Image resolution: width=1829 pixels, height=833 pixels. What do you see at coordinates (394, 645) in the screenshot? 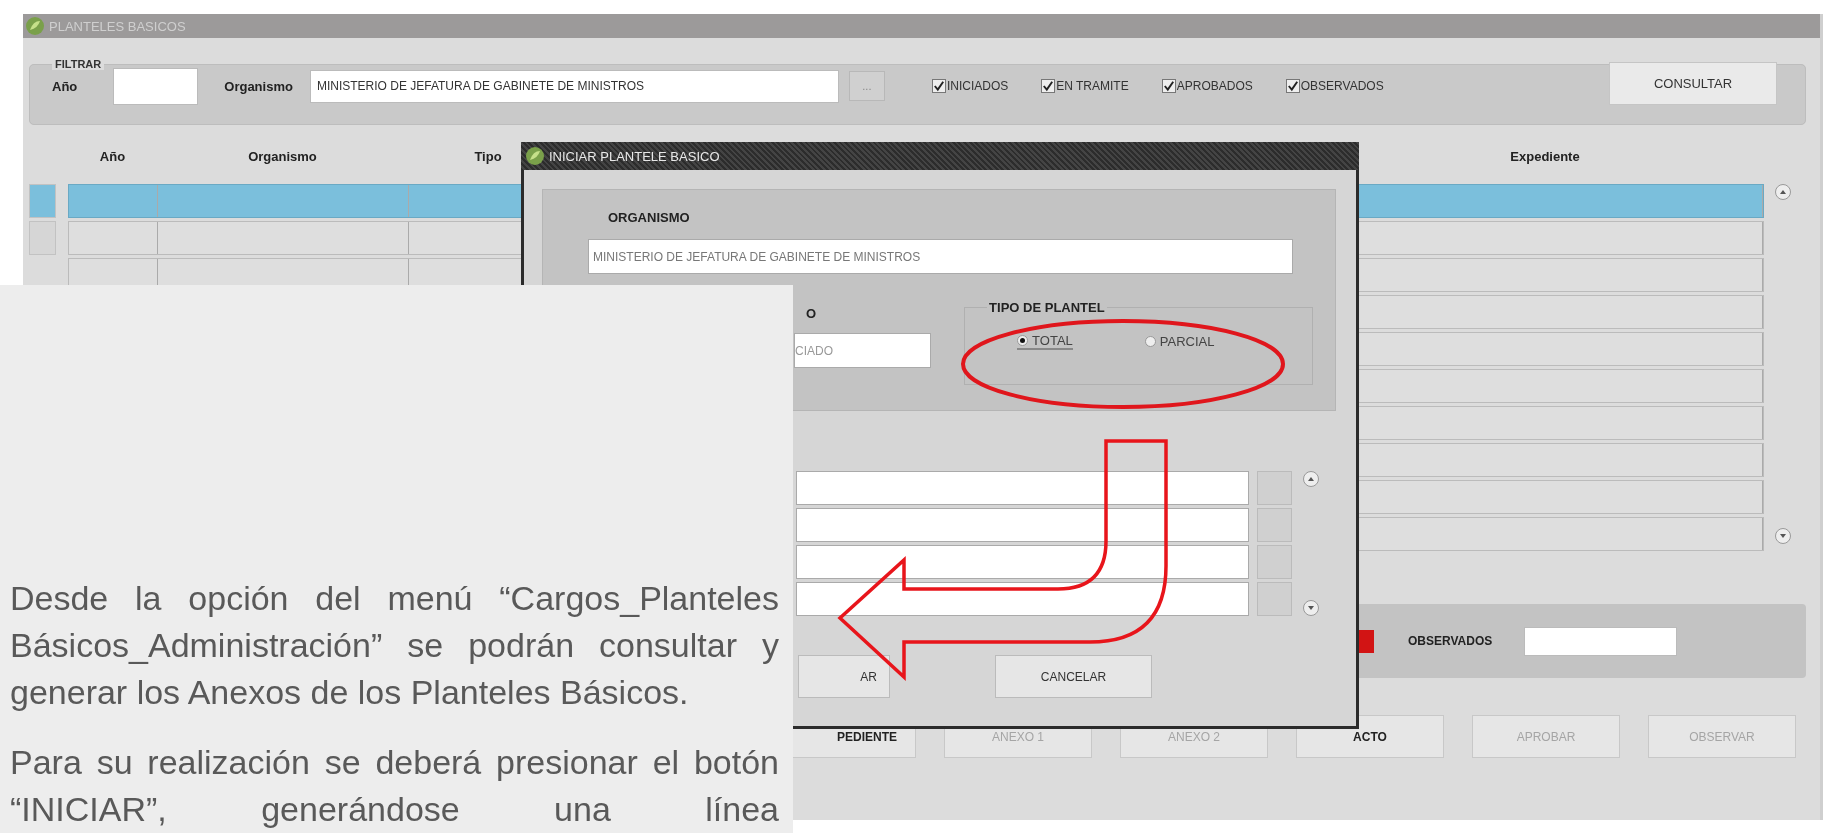
I see `note-paragraph: Desde la opción del menú “Cargos_Planteles Básicos_Administración” se podrán consultar y generar los Anexos de los Planteles Básicos.` at bounding box center [394, 645].